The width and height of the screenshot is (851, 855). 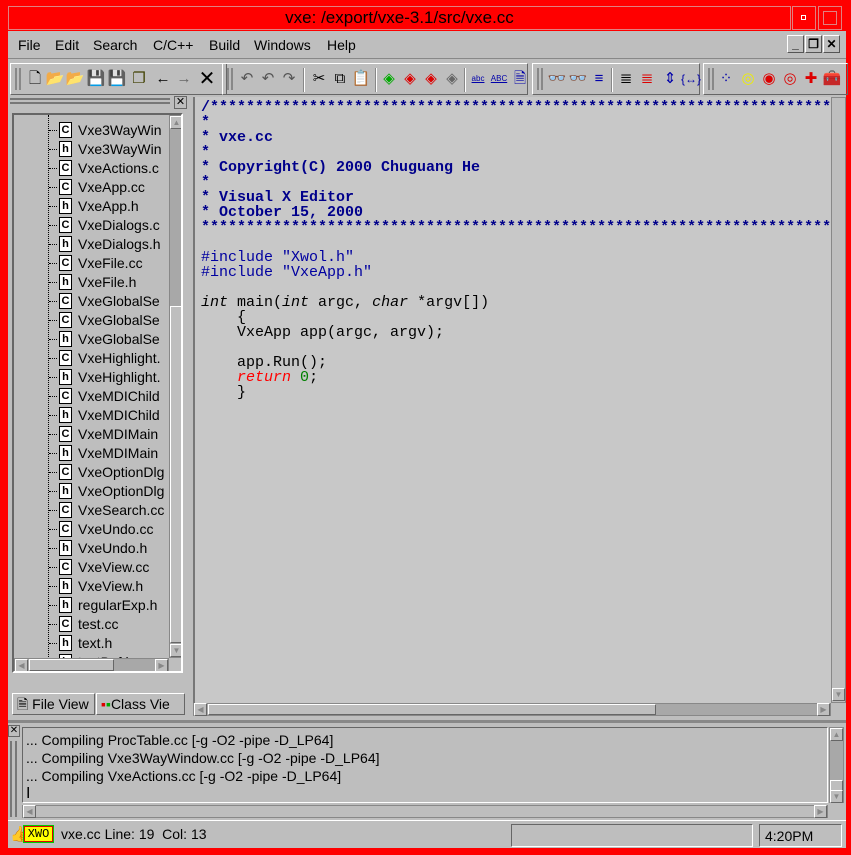 I want to click on menu-file: File, so click(x=29, y=45).